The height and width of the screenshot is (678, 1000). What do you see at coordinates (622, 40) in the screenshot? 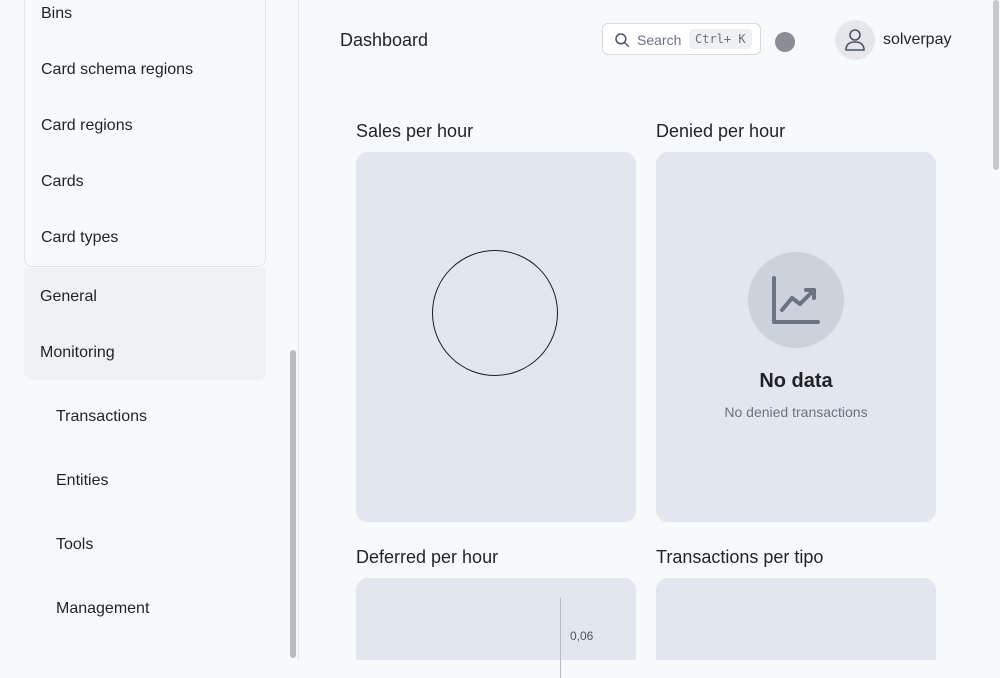
I see `search-icon` at bounding box center [622, 40].